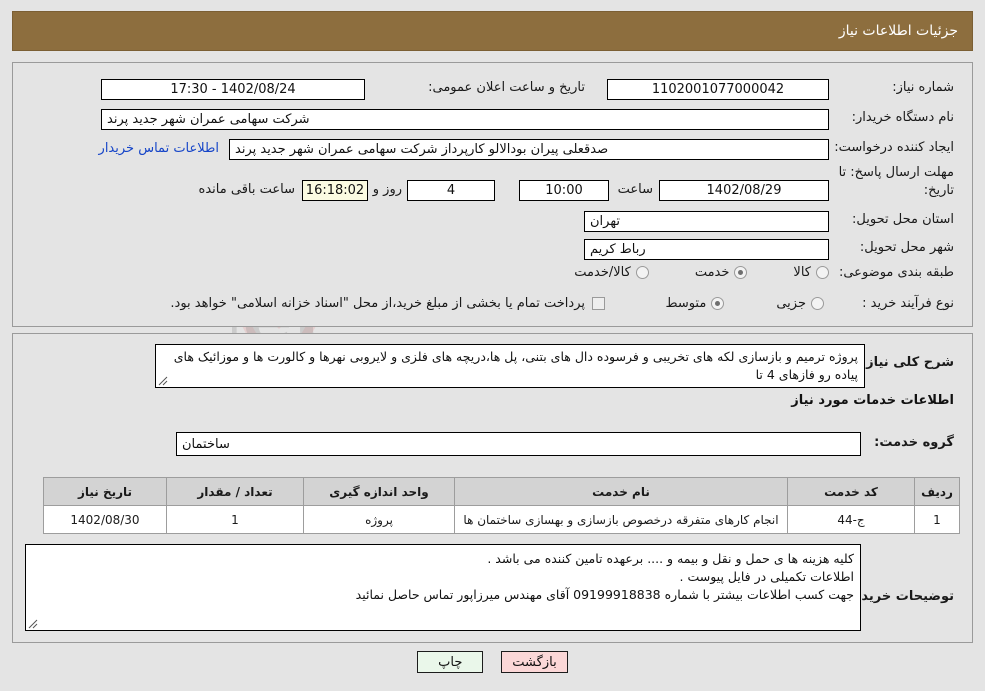  I want to click on province-row: استان محل تحویل:, so click(903, 220).